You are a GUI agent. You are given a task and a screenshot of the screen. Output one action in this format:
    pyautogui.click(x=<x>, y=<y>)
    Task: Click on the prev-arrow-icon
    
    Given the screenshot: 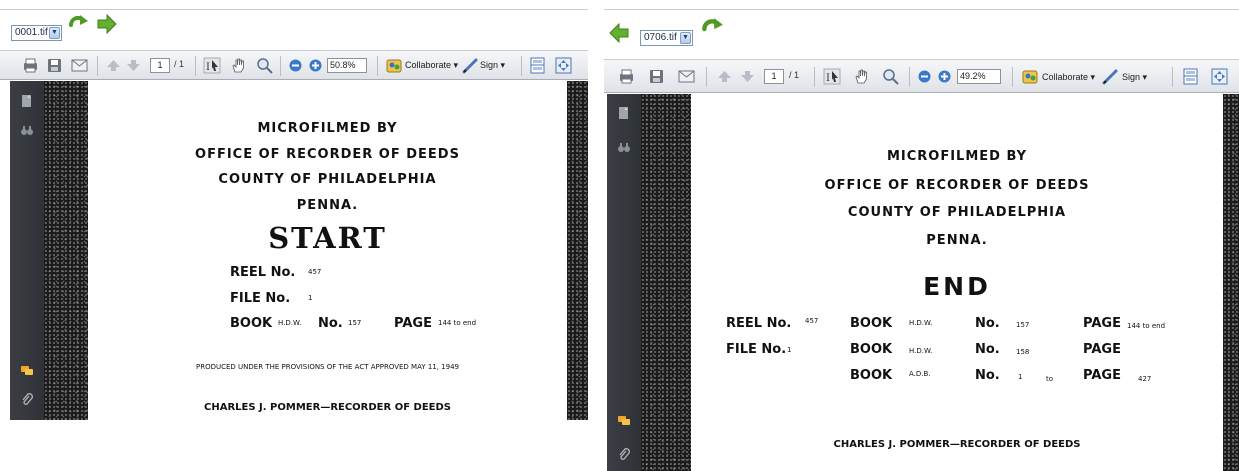 What is the action you would take?
    pyautogui.click(x=619, y=33)
    